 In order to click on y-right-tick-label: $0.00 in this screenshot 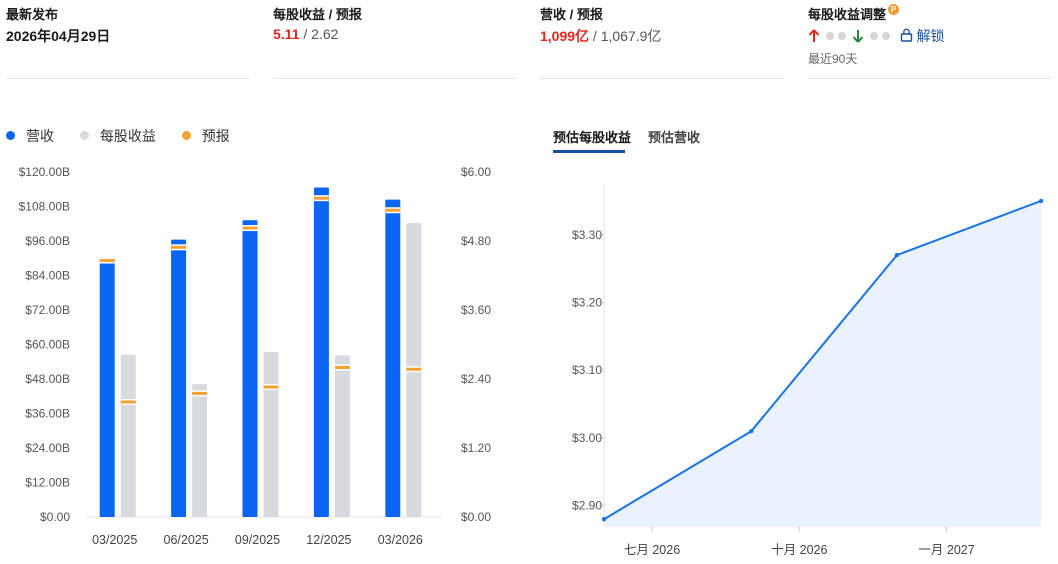, I will do `click(476, 517)`.